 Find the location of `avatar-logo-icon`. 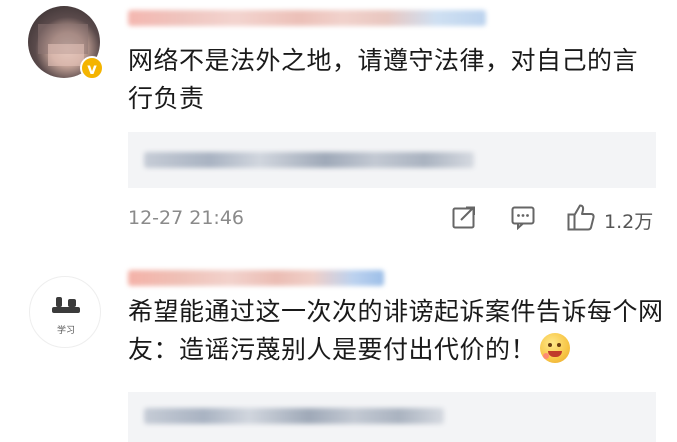

avatar-logo-icon is located at coordinates (66, 306).